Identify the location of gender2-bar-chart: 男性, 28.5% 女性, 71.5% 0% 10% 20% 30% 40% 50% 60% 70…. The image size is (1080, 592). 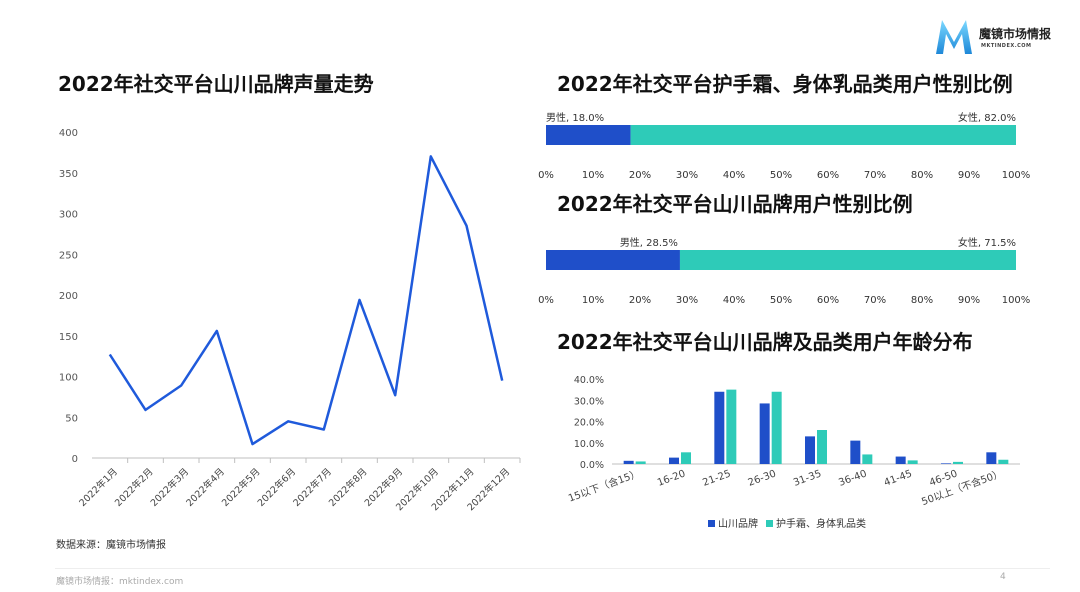
(784, 271).